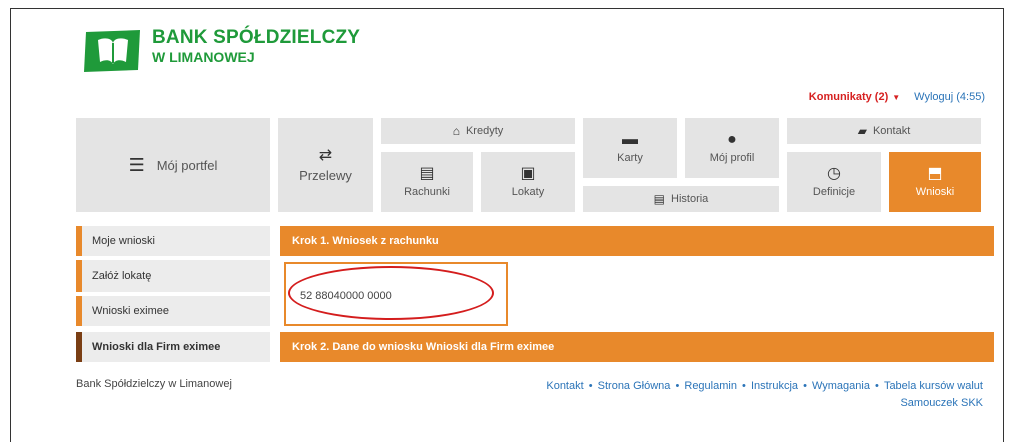  Describe the element at coordinates (637, 241) in the screenshot. I see `step1-header: Krok 1. Wniosek z rachunku` at that location.